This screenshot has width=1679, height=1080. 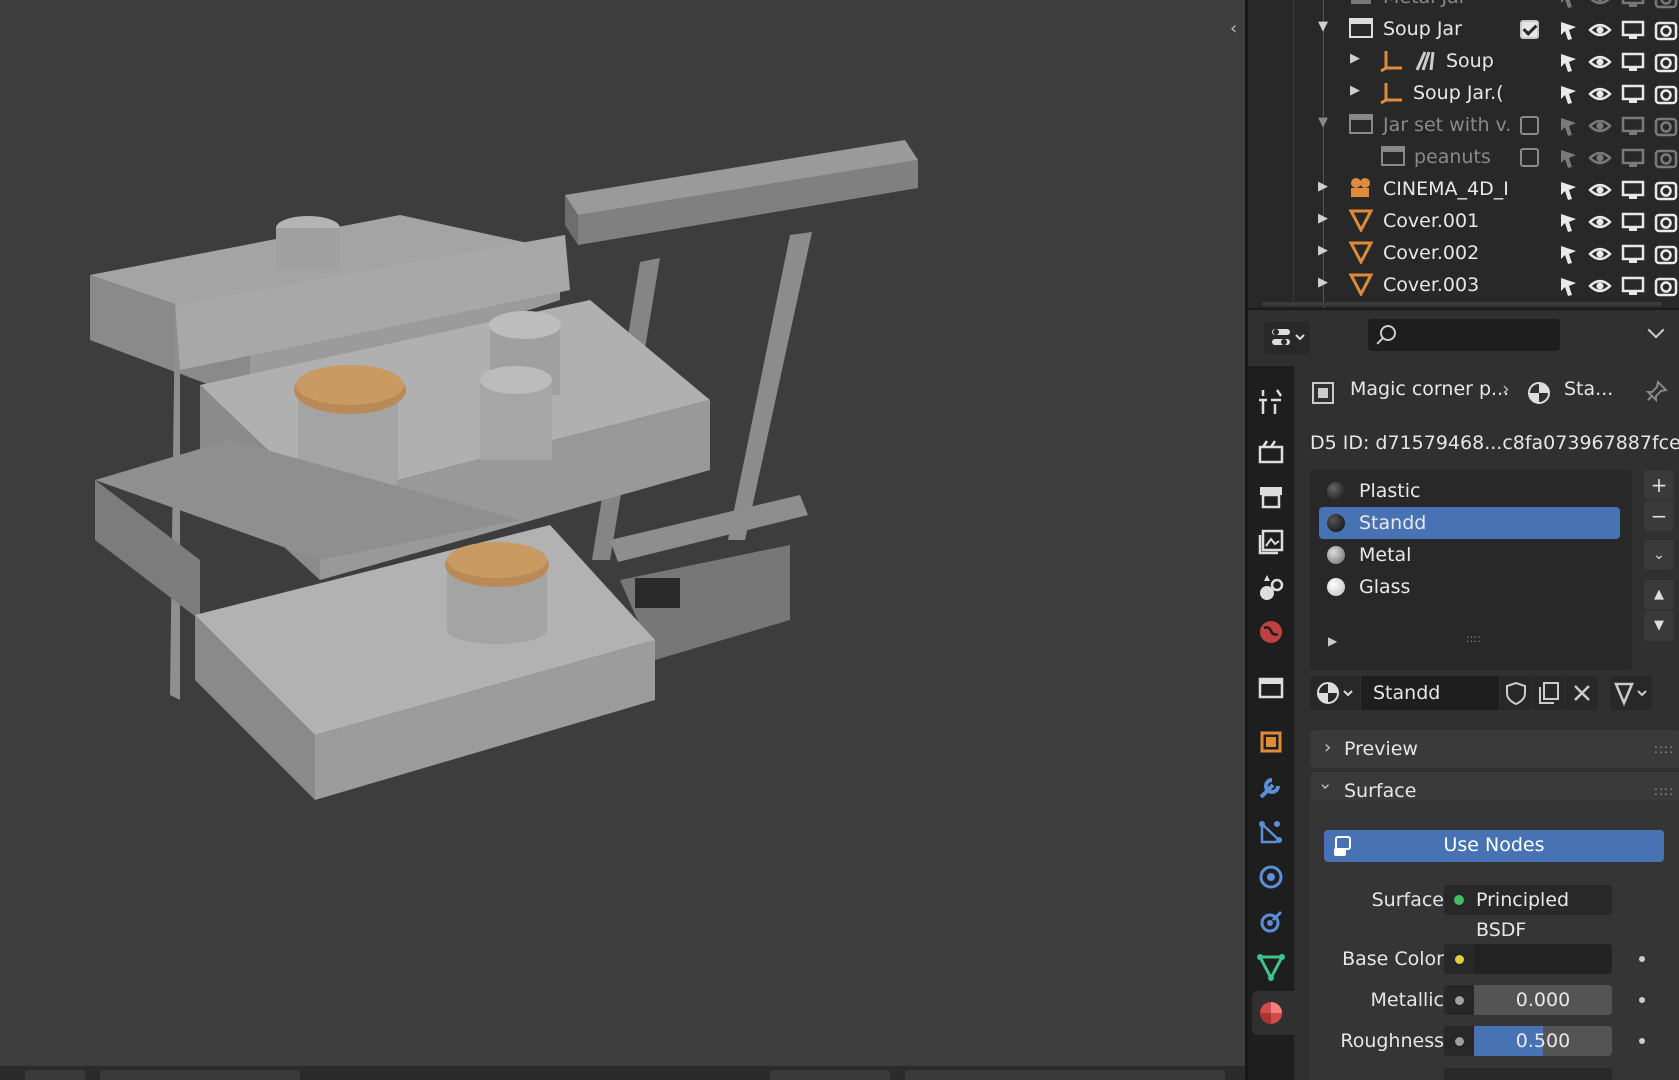 What do you see at coordinates (1430, 693) in the screenshot?
I see `material-name-field: Standd` at bounding box center [1430, 693].